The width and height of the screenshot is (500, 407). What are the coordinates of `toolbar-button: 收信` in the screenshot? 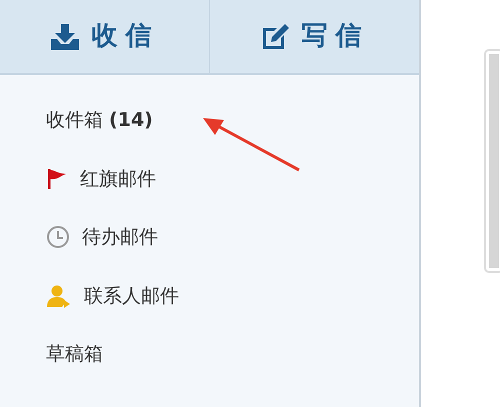 It's located at (104, 36).